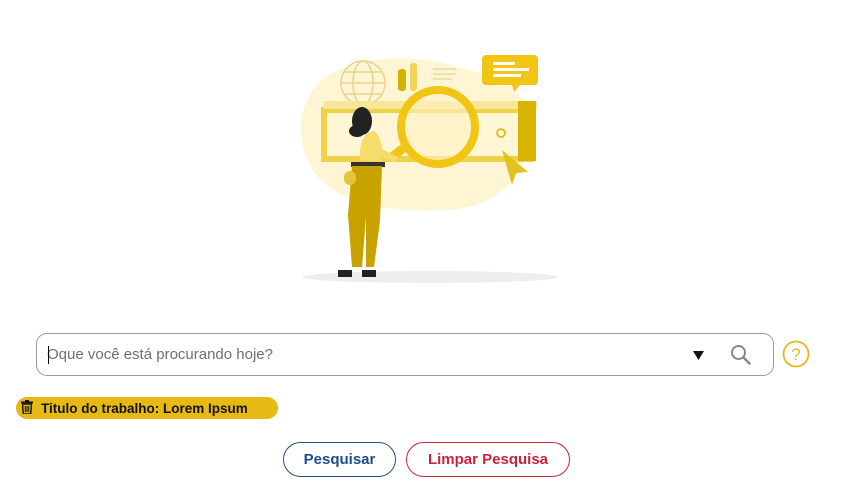  Describe the element at coordinates (28, 408) in the screenshot. I see `trash-icon` at that location.